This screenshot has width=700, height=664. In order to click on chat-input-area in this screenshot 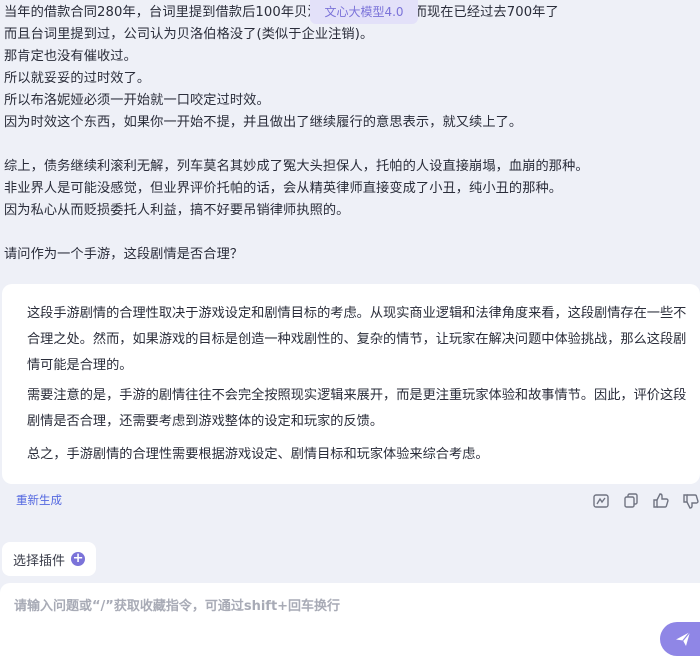, I will do `click(350, 623)`.